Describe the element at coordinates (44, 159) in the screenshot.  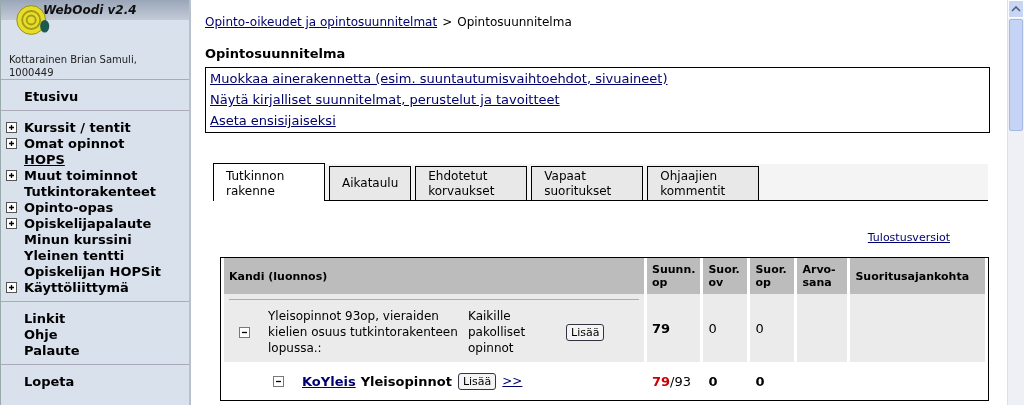
I see `menu-item: HOPS` at that location.